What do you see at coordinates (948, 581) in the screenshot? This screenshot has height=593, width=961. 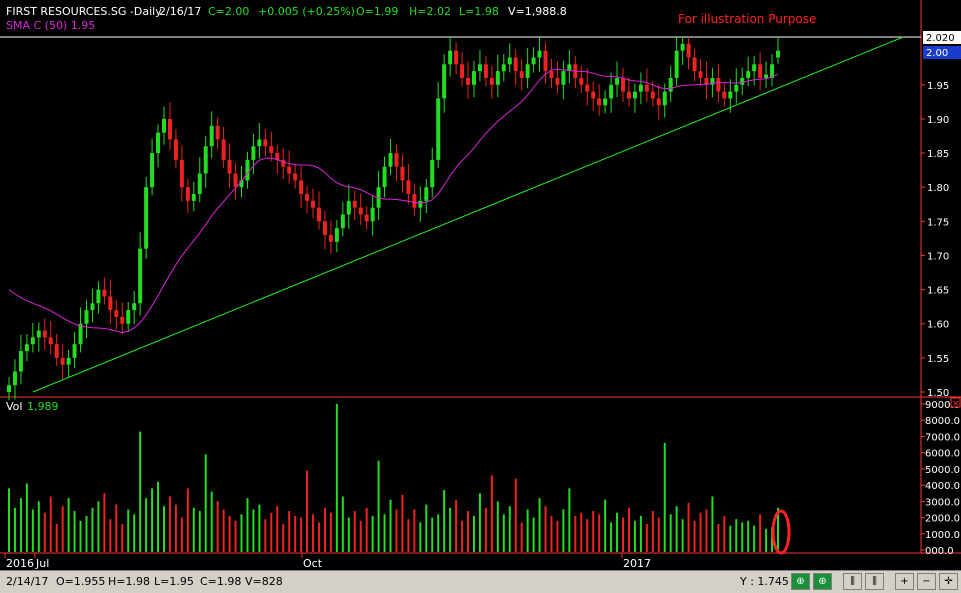 I see `crosshair-icon: ✛` at bounding box center [948, 581].